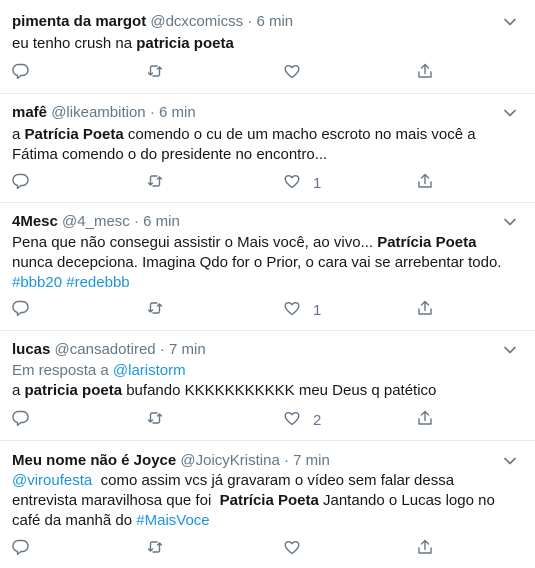  Describe the element at coordinates (267, 420) in the screenshot. I see `action-bar: 2` at that location.